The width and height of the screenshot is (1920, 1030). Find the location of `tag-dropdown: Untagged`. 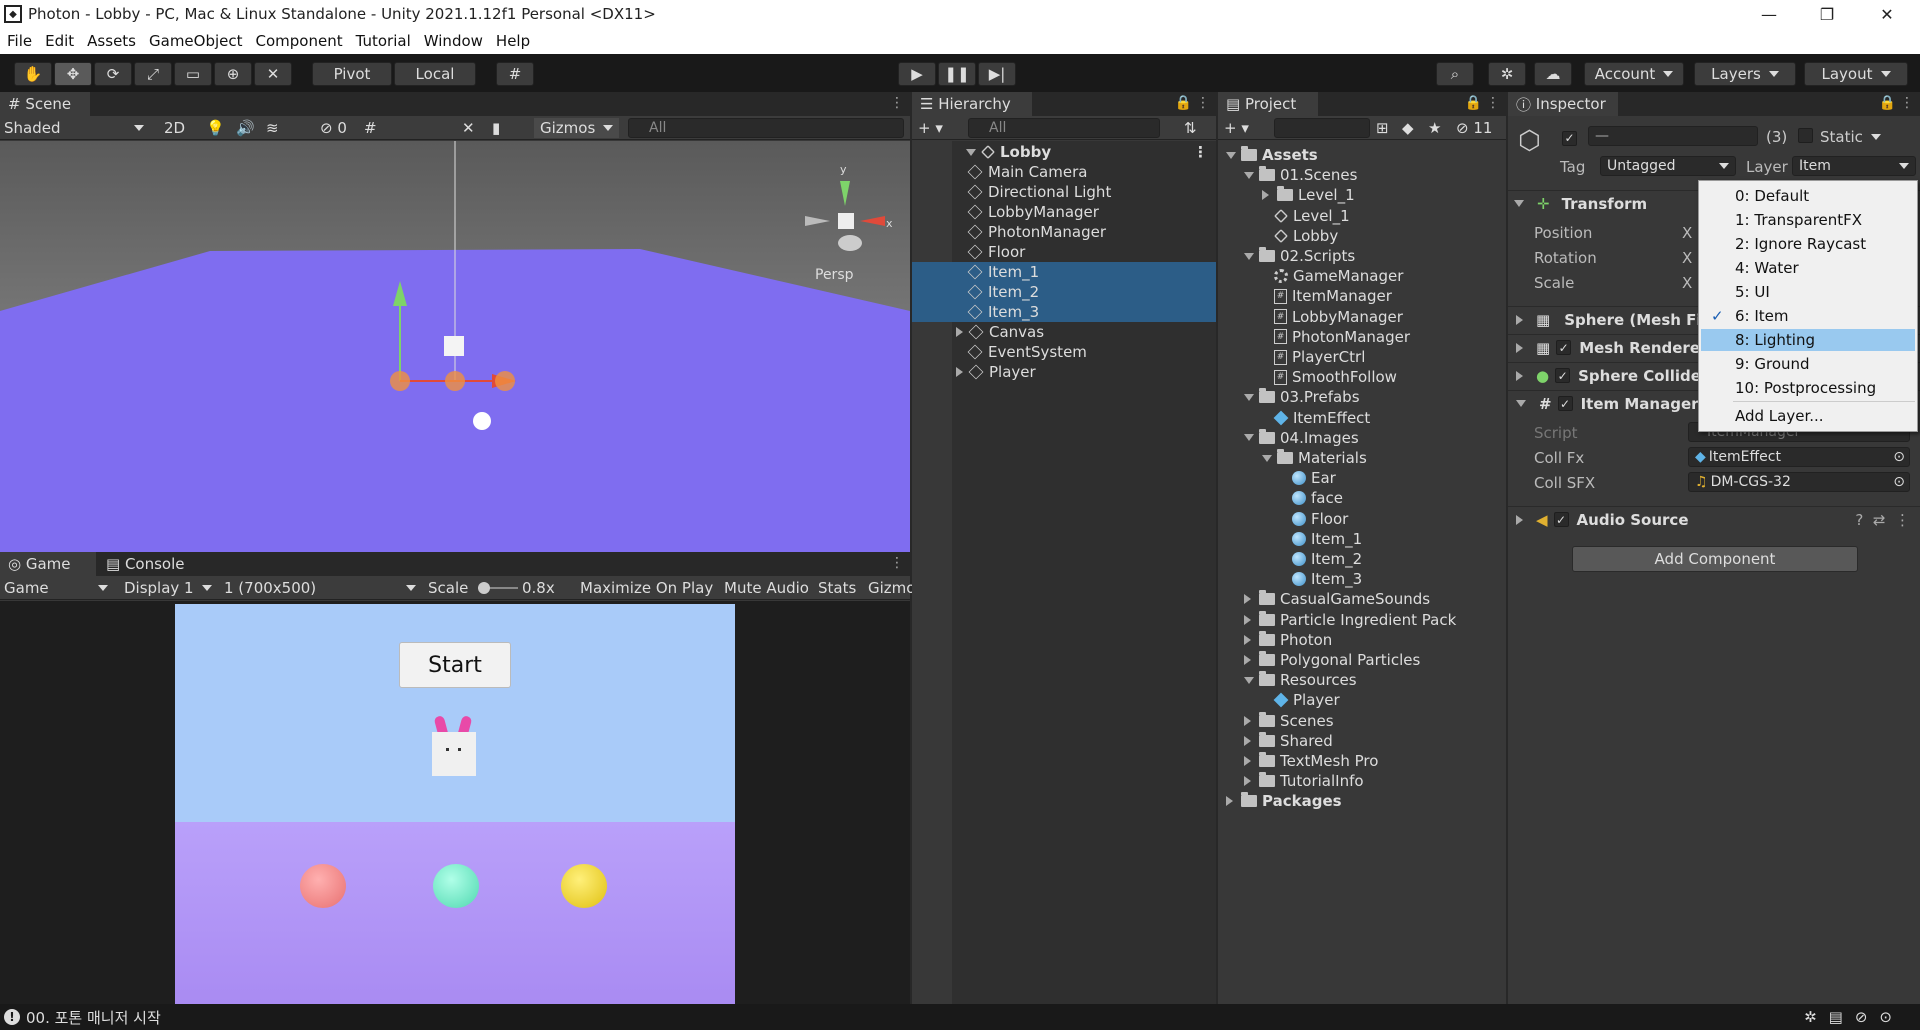

tag-dropdown: Untagged is located at coordinates (1668, 166).